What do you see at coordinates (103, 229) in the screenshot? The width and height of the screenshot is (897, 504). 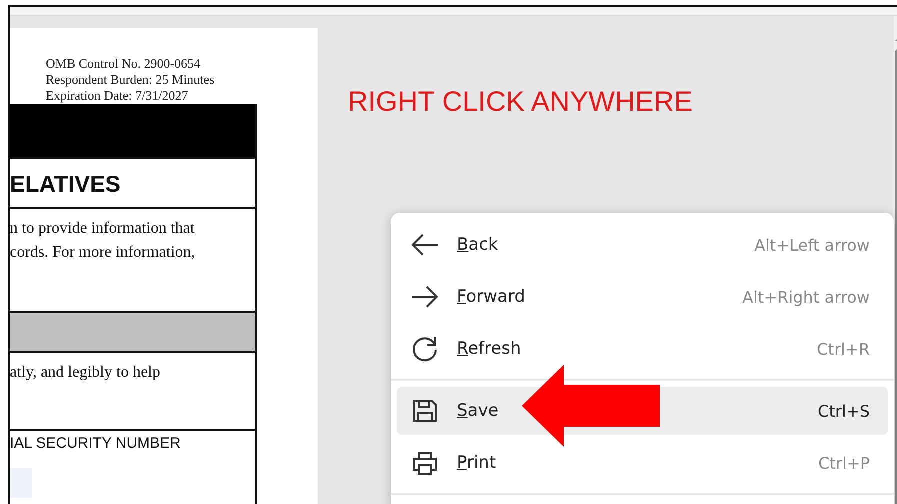 I see `intro-text-line: n to provide information that` at bounding box center [103, 229].